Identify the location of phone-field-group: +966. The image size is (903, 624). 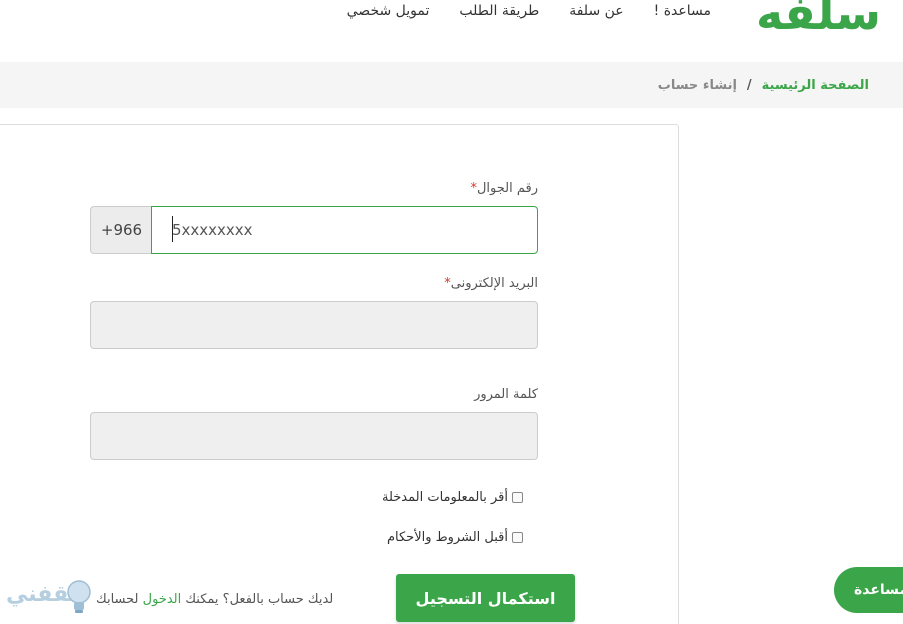
(314, 230).